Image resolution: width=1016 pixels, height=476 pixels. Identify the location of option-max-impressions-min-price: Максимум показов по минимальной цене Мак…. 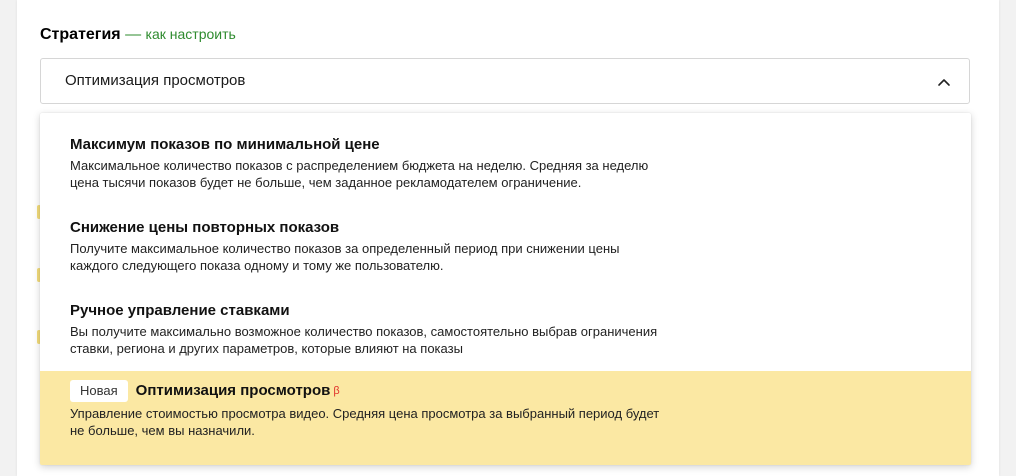
(505, 166).